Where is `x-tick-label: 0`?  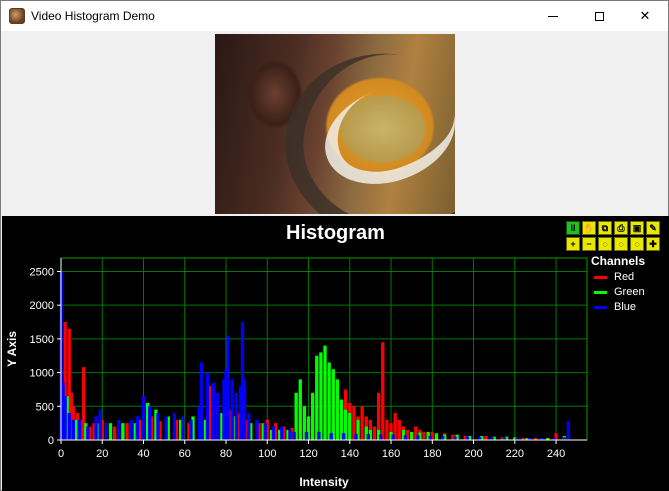
x-tick-label: 0 is located at coordinates (61, 454).